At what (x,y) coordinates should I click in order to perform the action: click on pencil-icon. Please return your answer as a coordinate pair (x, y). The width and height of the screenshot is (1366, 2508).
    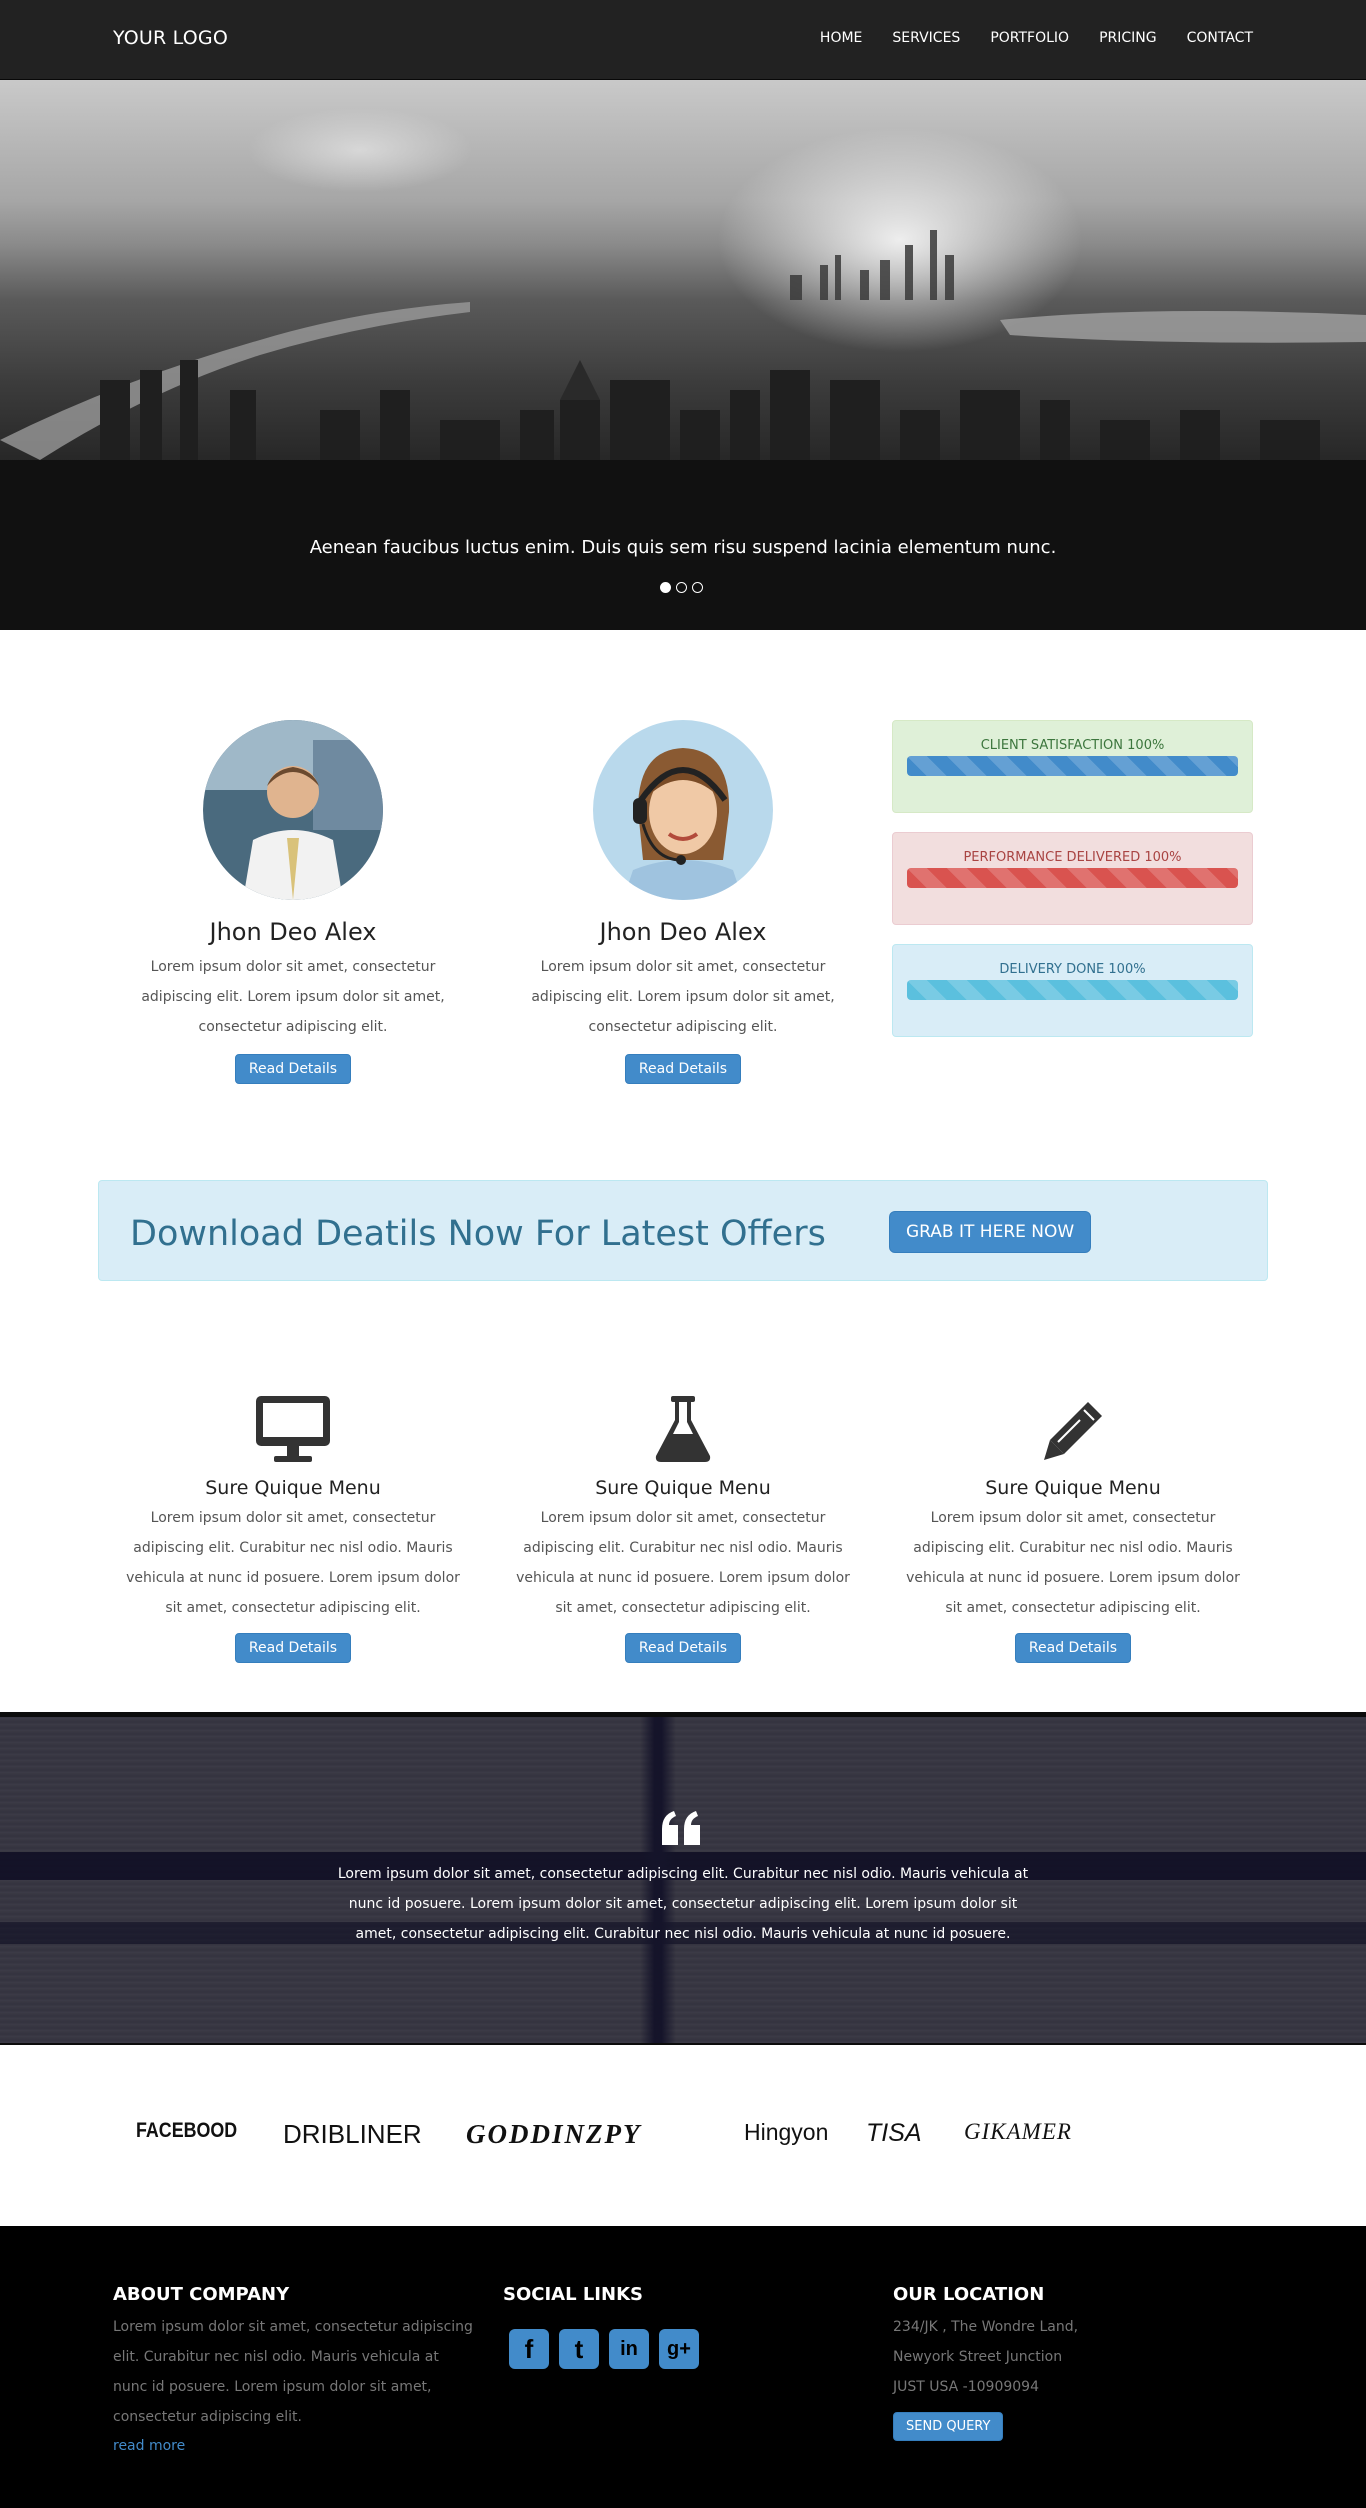
    Looking at the image, I should click on (1073, 1426).